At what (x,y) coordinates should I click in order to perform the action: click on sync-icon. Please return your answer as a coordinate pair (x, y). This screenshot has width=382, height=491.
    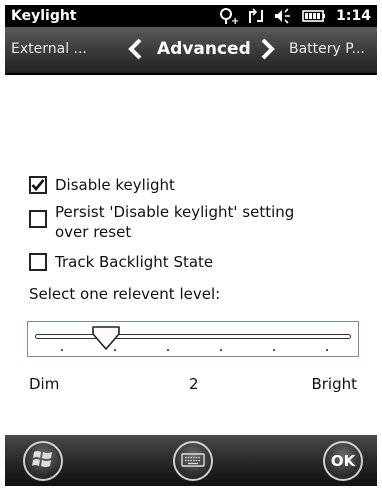
    Looking at the image, I should click on (256, 16).